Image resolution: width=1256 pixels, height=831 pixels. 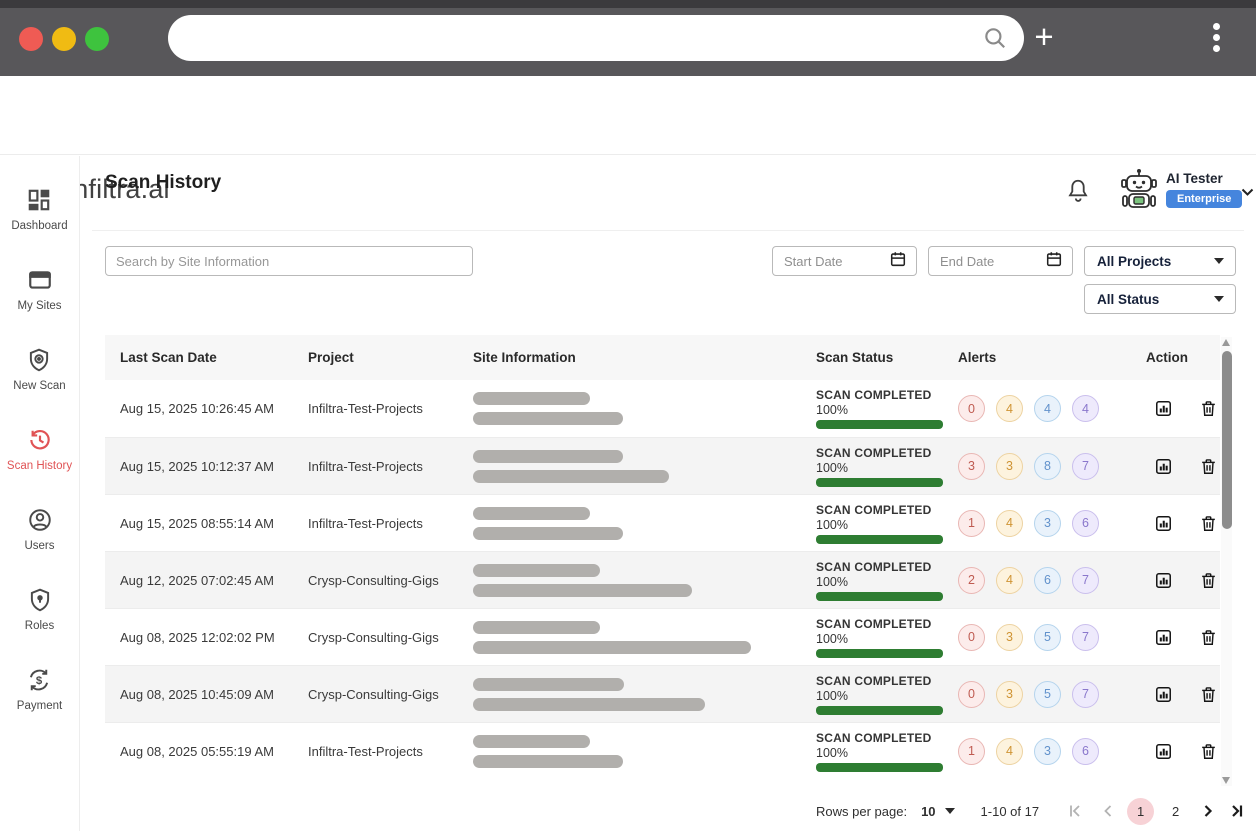 What do you see at coordinates (1237, 811) in the screenshot?
I see `last-page-button` at bounding box center [1237, 811].